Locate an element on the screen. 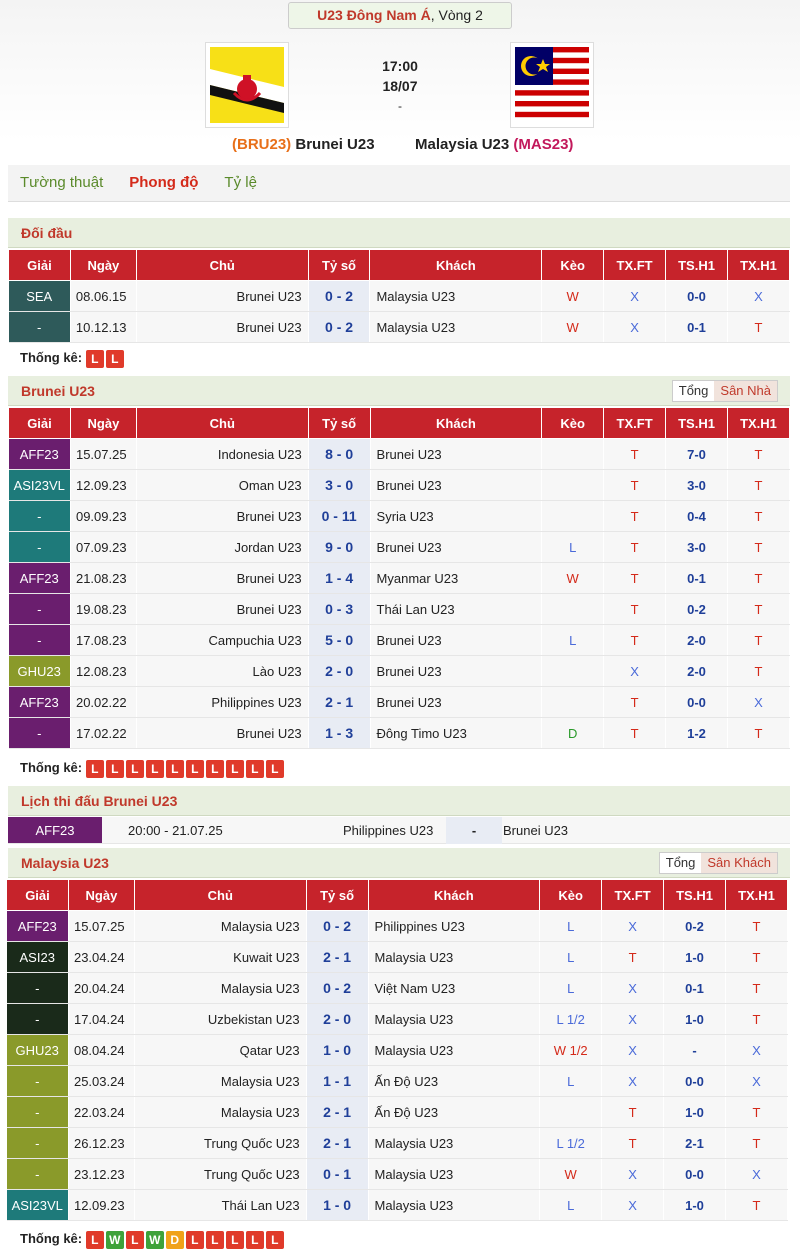  fixture-home: Philippines U23 is located at coordinates (388, 830).